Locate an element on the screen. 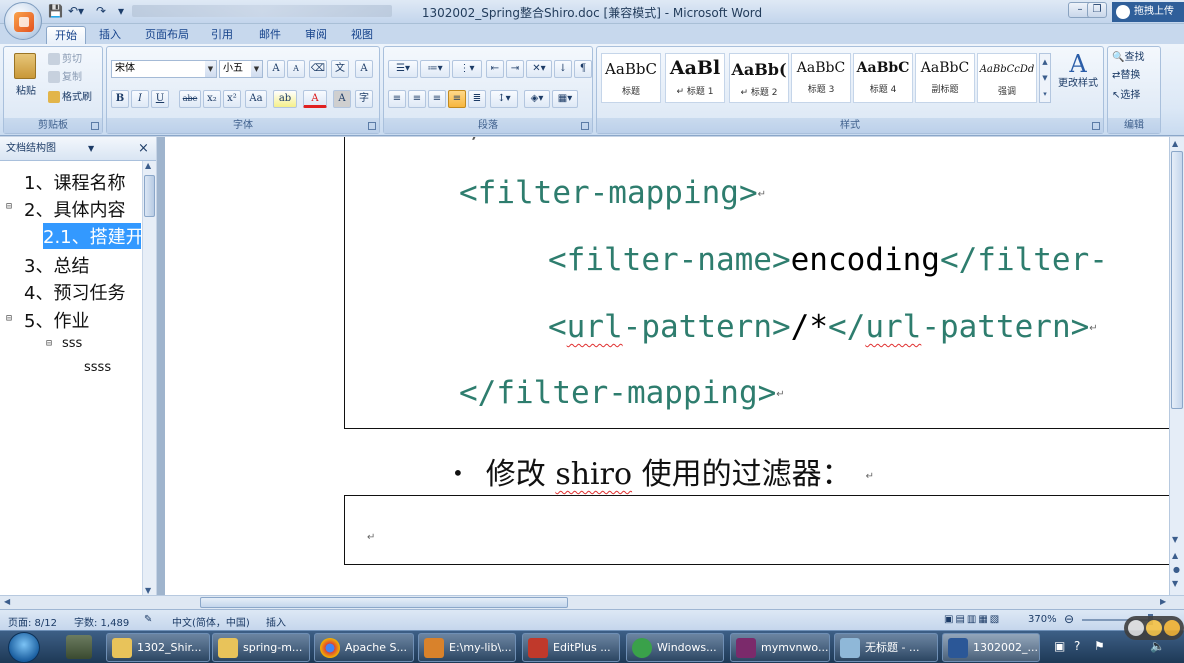 The height and width of the screenshot is (663, 1184). asian-layout-icon: ✕▾ is located at coordinates (539, 69).